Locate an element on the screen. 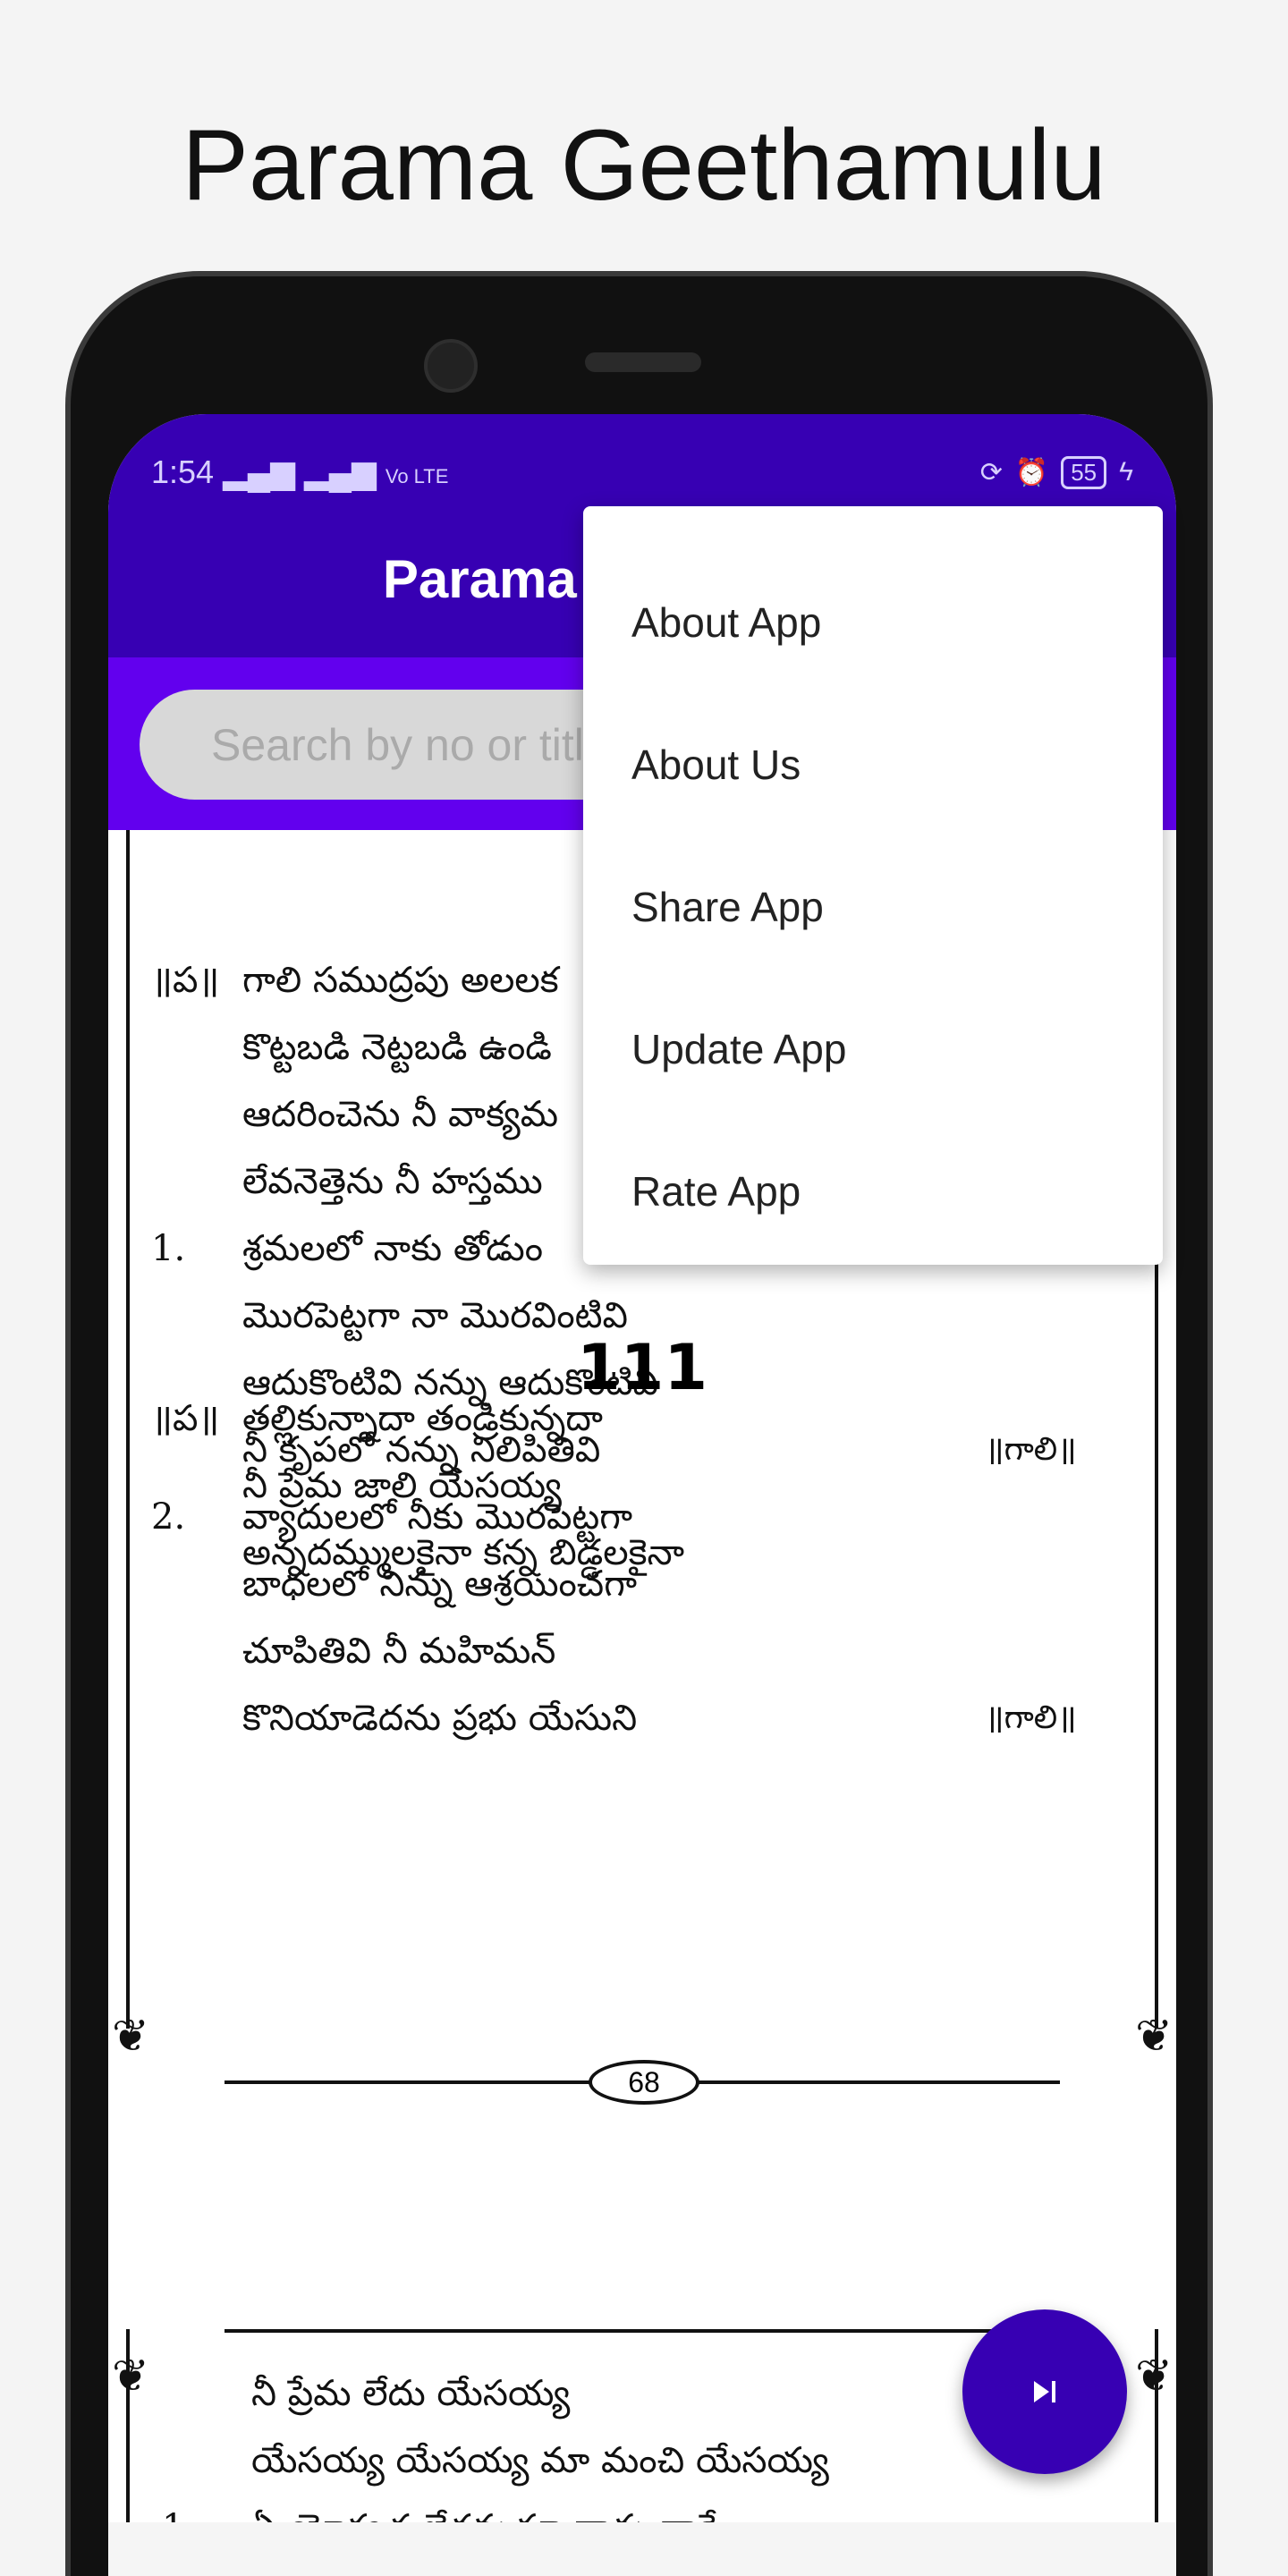 The height and width of the screenshot is (2576, 1288). lyric-line: నీ ప్రేమ జాలి యేసయ్య is located at coordinates (402, 1485).